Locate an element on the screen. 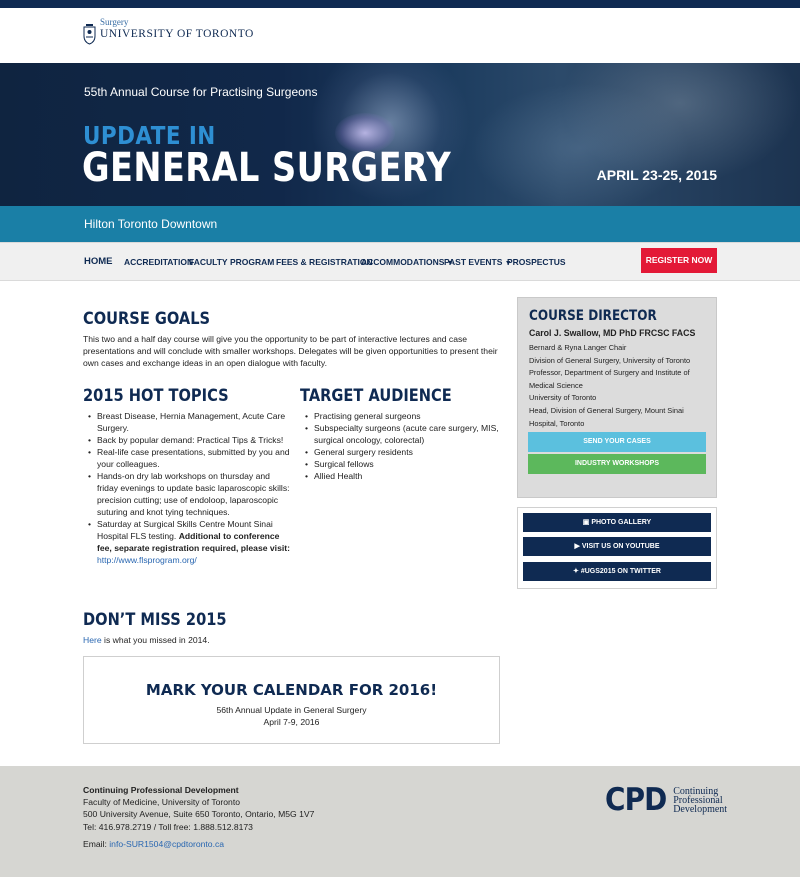 Image resolution: width=800 pixels, height=877 pixels. nav-accreditation: ACCREDITATION is located at coordinates (158, 262).